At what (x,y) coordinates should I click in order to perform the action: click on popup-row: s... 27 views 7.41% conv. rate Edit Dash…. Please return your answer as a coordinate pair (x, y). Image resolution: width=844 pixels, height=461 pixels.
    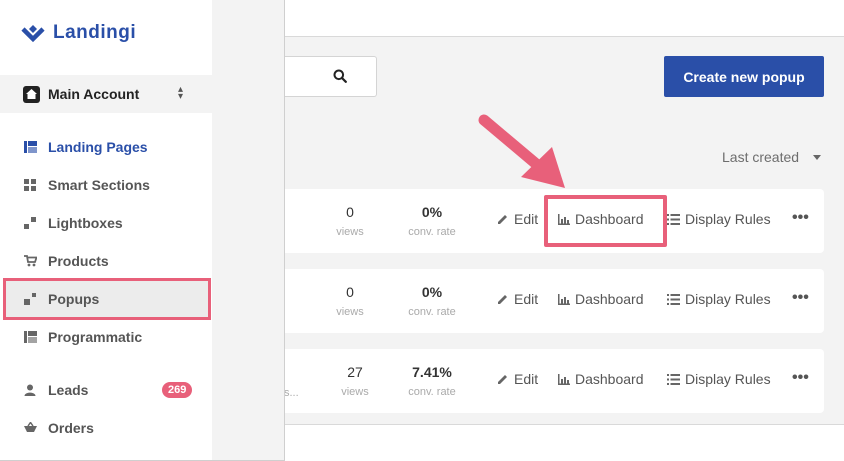
    Looking at the image, I should click on (552, 381).